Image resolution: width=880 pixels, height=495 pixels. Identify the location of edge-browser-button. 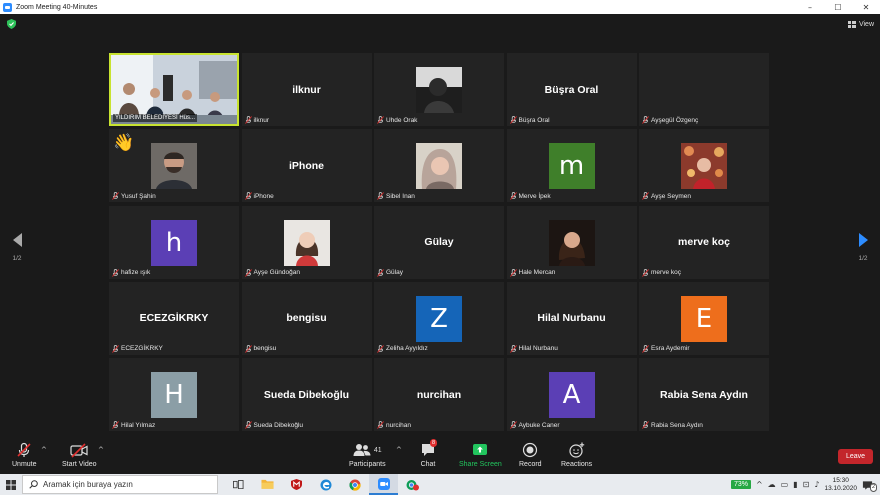
(325, 484).